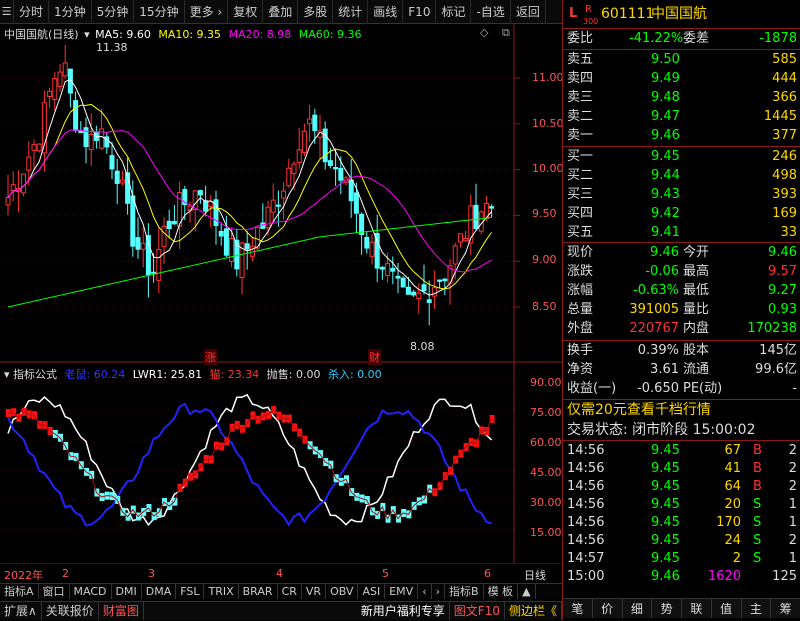 The height and width of the screenshot is (621, 800). What do you see at coordinates (681, 310) in the screenshot?
I see `order-row: 总量 391005 量比 0.93` at bounding box center [681, 310].